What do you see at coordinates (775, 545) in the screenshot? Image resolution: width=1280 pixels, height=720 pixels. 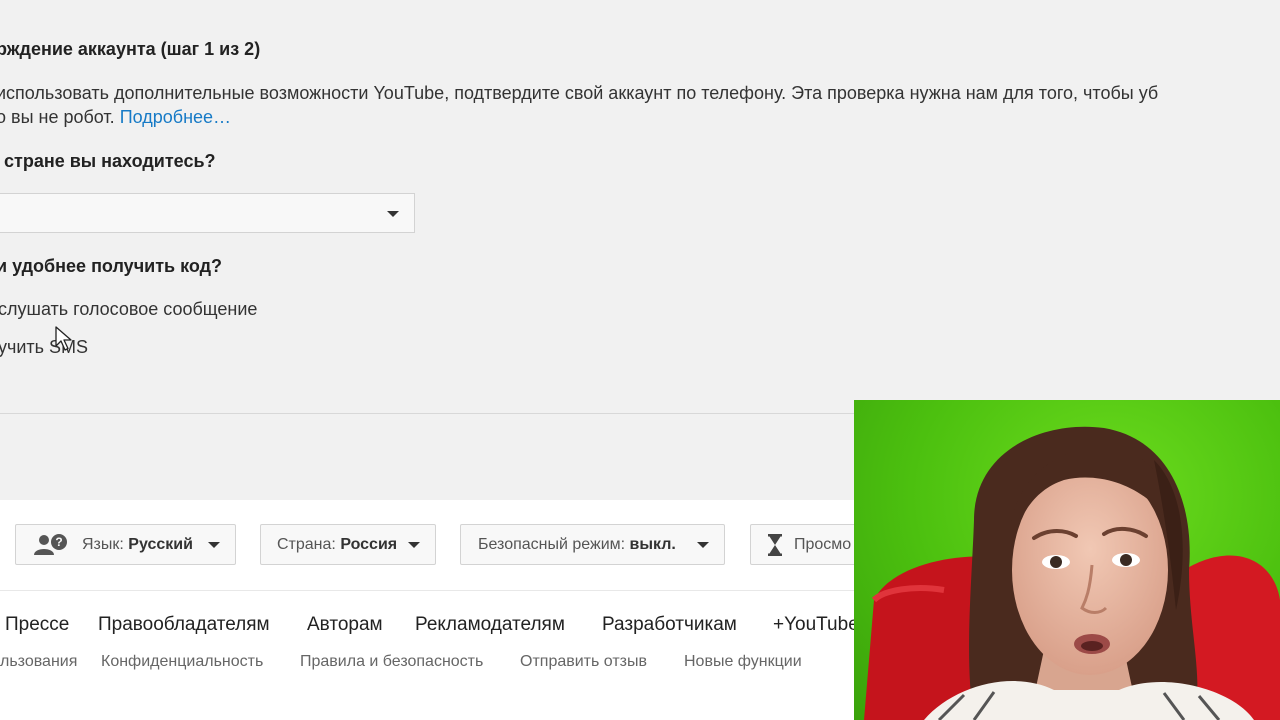 I see `hourglass-icon` at bounding box center [775, 545].